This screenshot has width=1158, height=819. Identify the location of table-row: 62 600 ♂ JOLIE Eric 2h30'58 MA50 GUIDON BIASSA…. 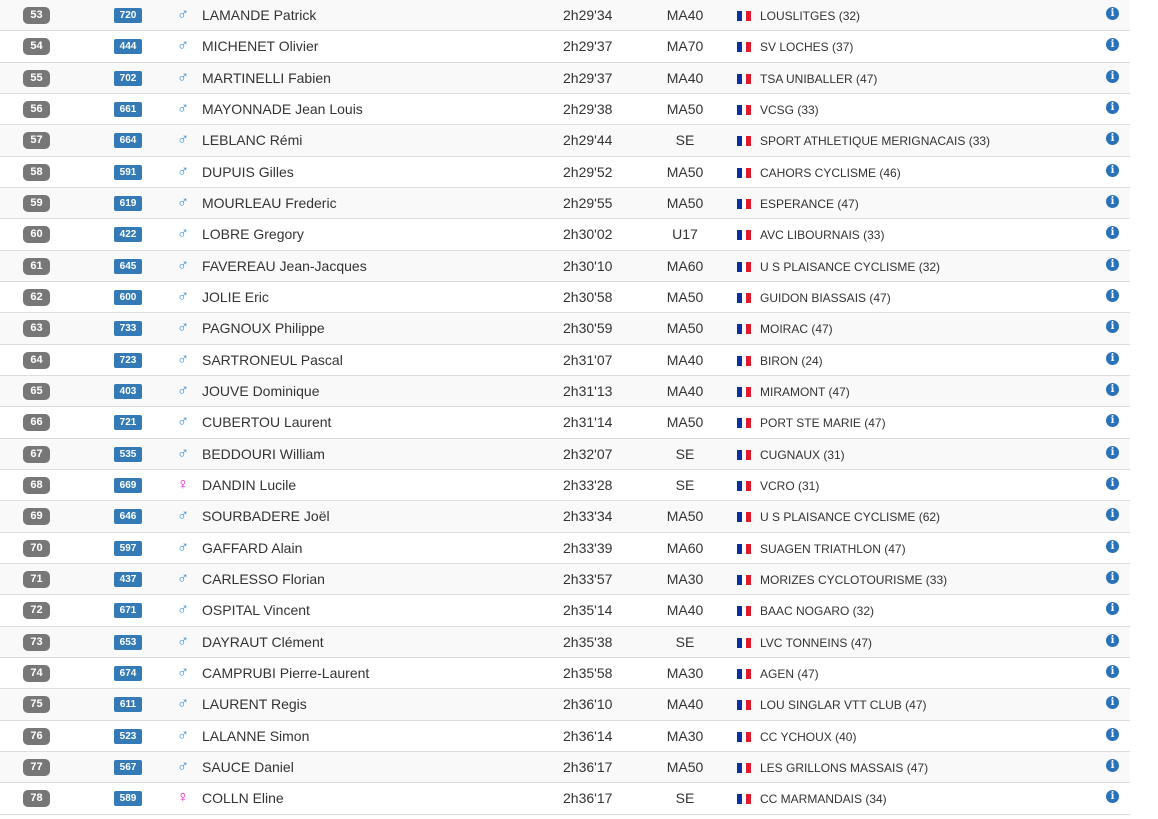
(565, 297).